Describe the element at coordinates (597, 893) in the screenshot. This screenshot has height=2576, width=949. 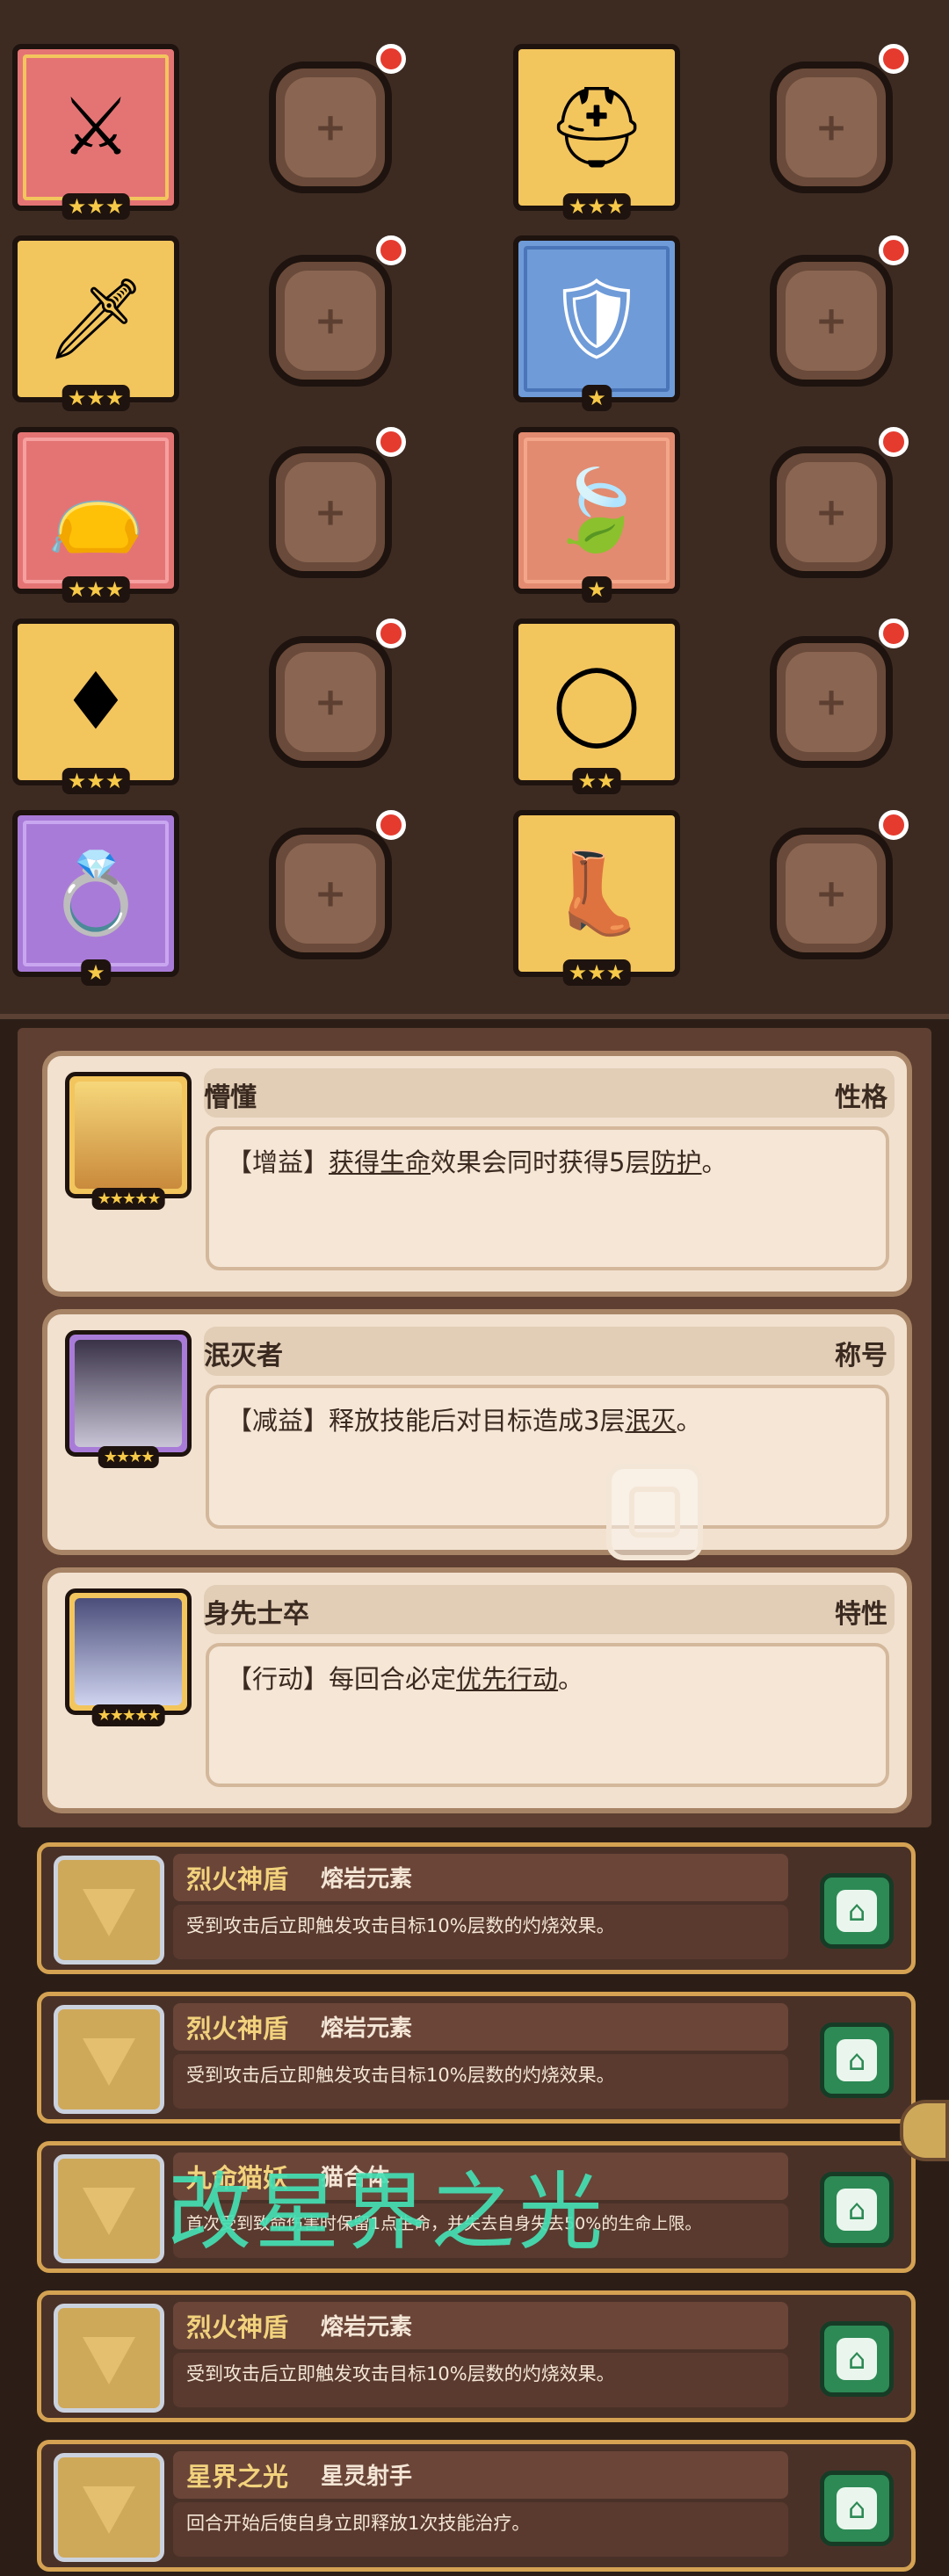
I see `boots-icon: 👢` at that location.